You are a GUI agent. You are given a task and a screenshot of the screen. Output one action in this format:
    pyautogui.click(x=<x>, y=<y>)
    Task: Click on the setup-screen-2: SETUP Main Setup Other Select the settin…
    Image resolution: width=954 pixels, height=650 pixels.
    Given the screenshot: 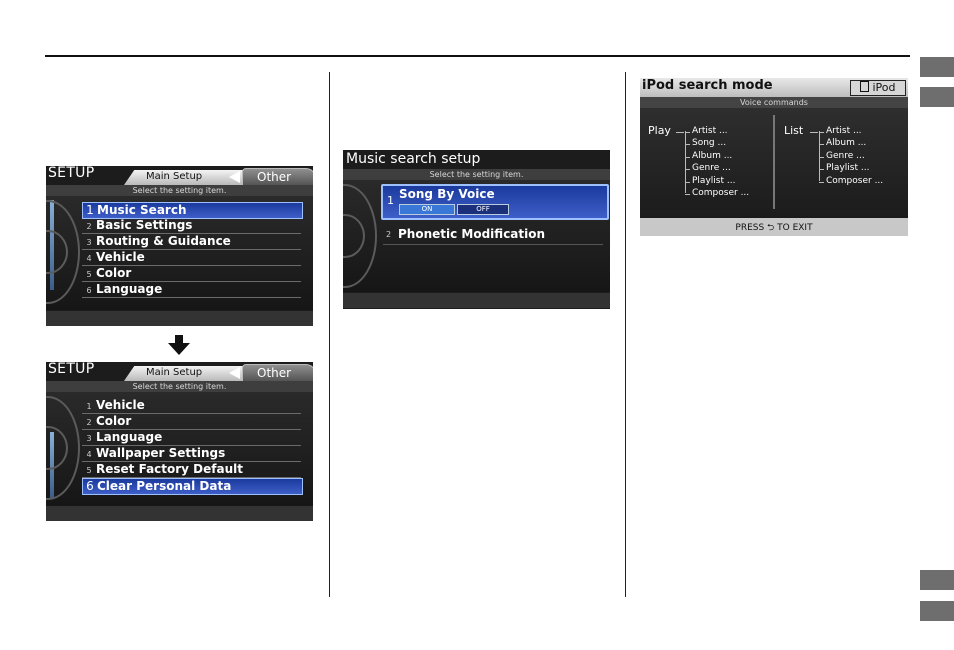 What is the action you would take?
    pyautogui.click(x=179, y=441)
    